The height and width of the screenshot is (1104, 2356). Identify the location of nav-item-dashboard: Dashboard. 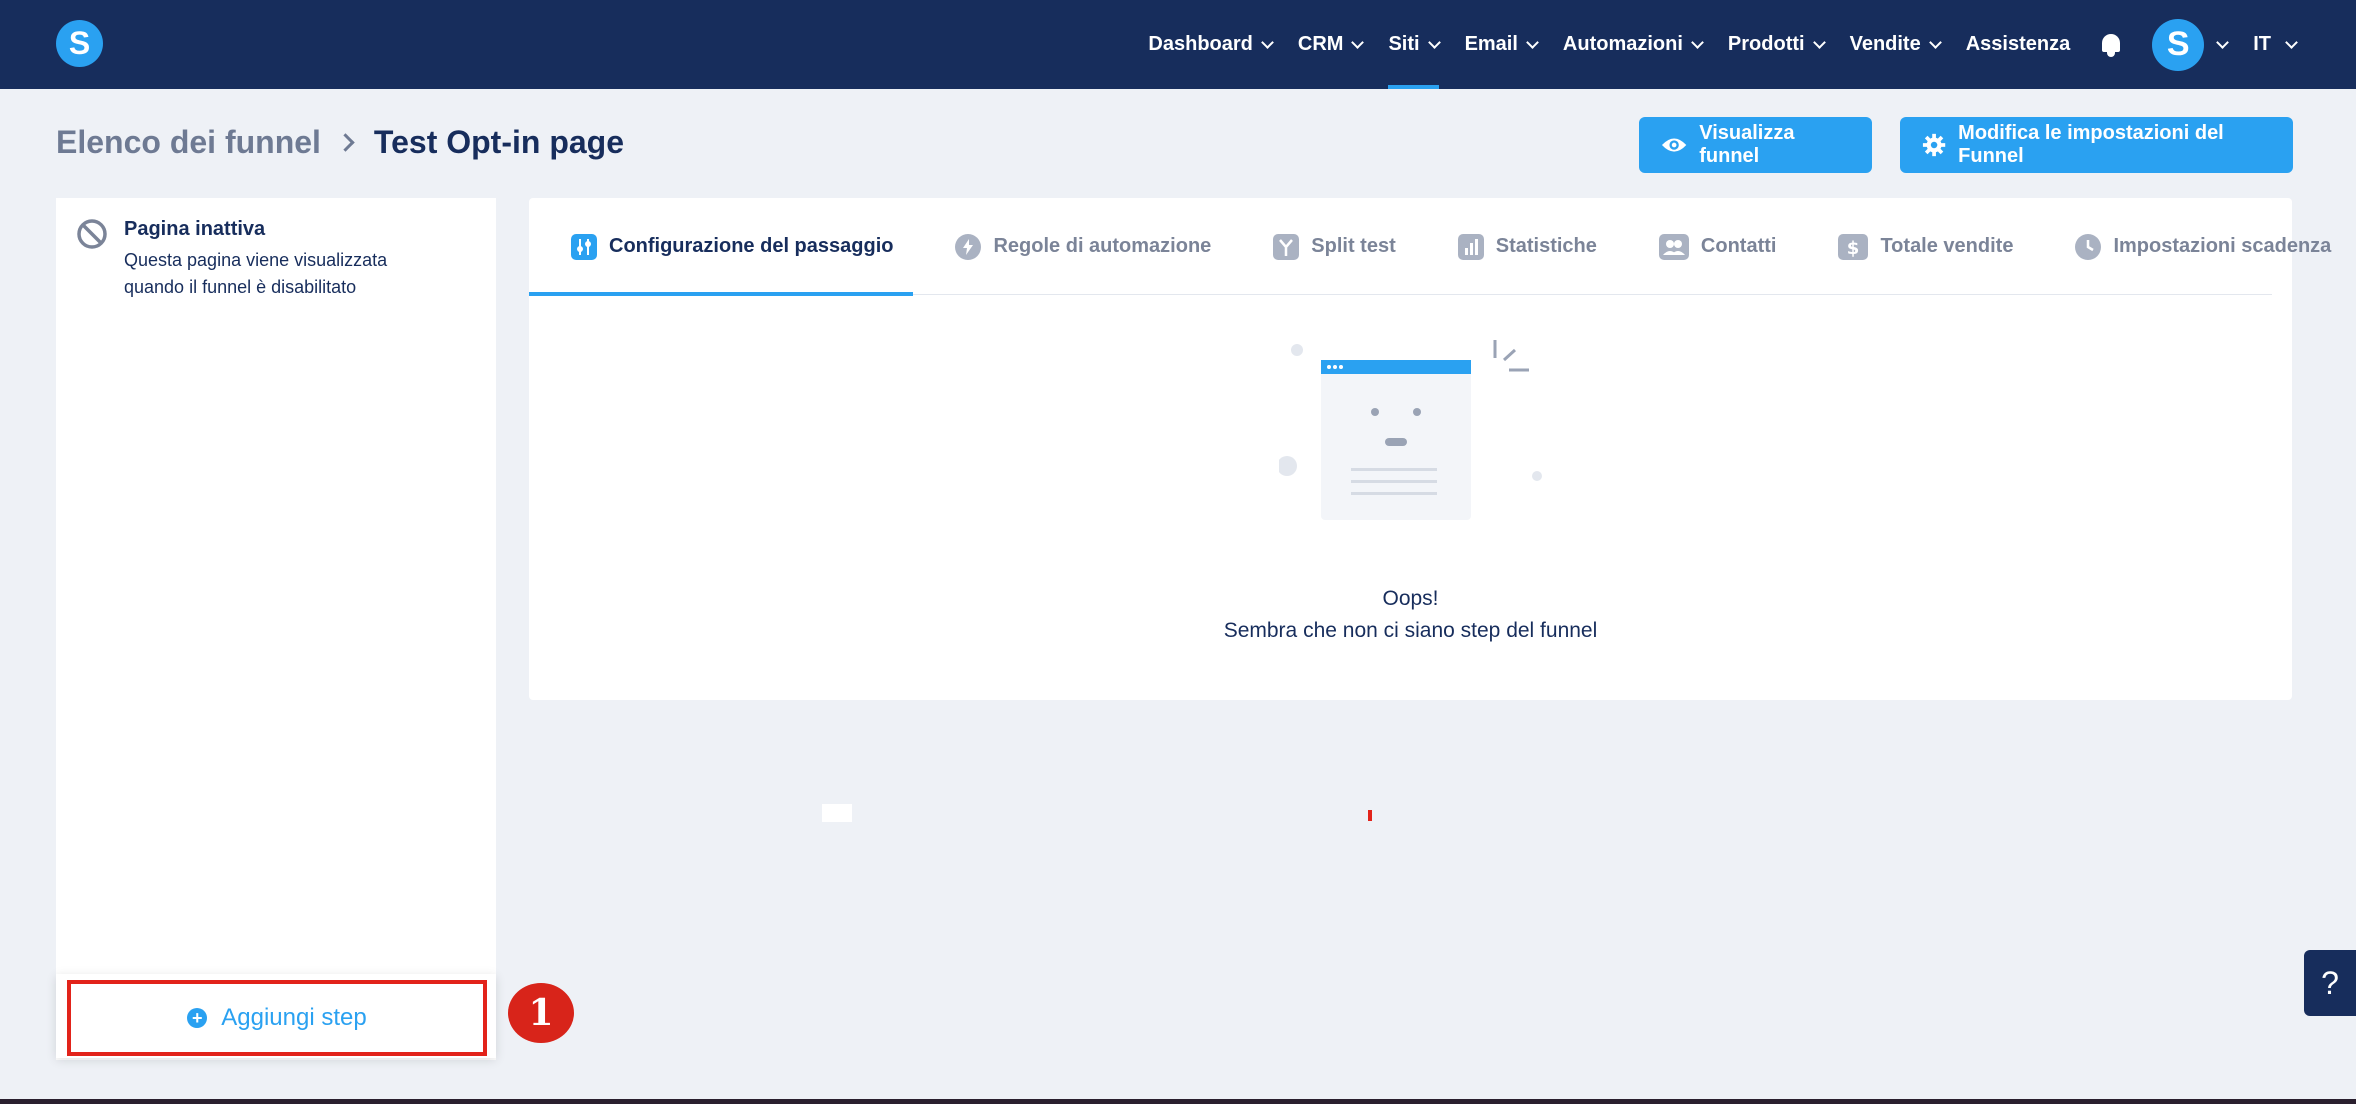
(1211, 44).